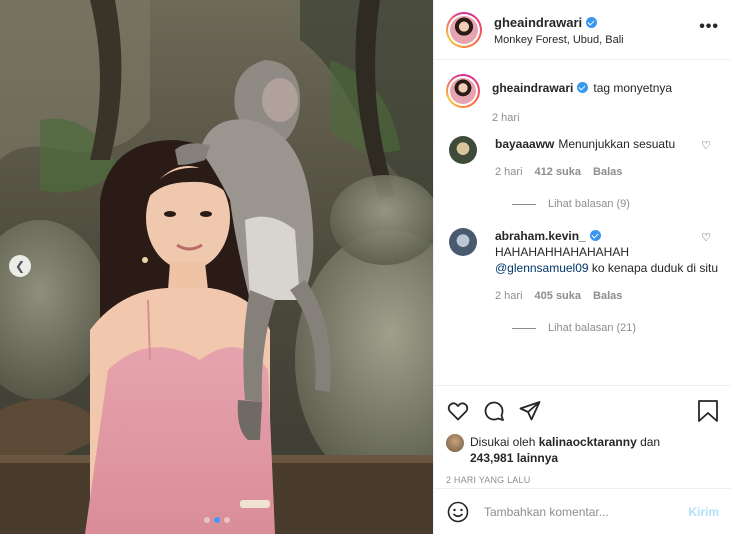  I want to click on likes-middle: dan, so click(648, 442).